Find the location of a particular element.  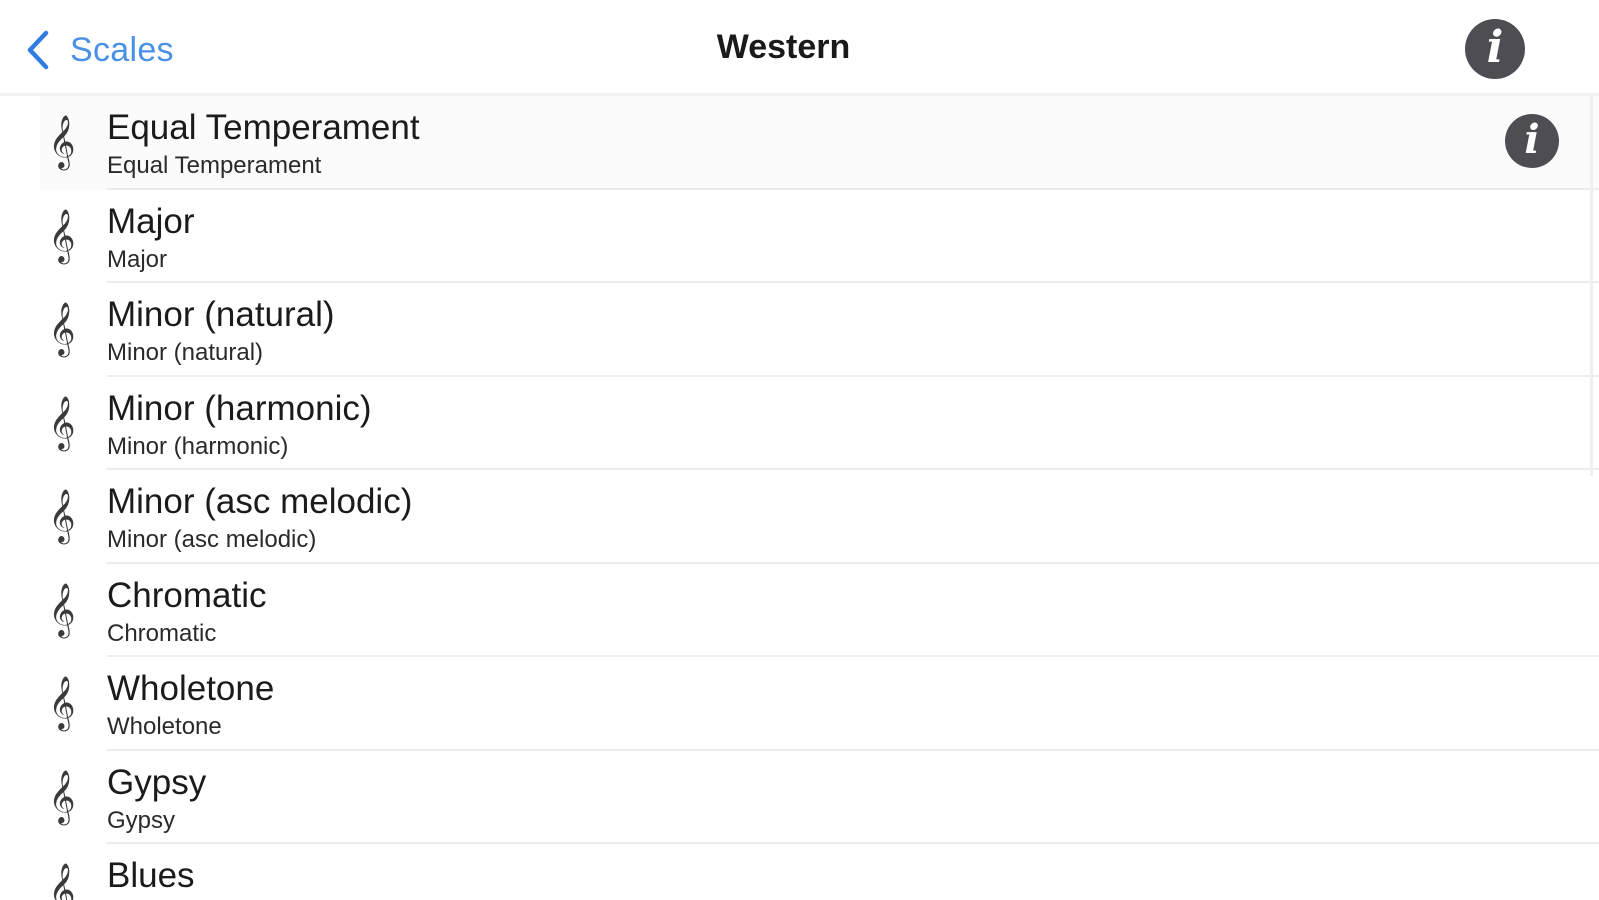

list-item: 𝄞 Wholetone Wholetone is located at coordinates (819, 704).